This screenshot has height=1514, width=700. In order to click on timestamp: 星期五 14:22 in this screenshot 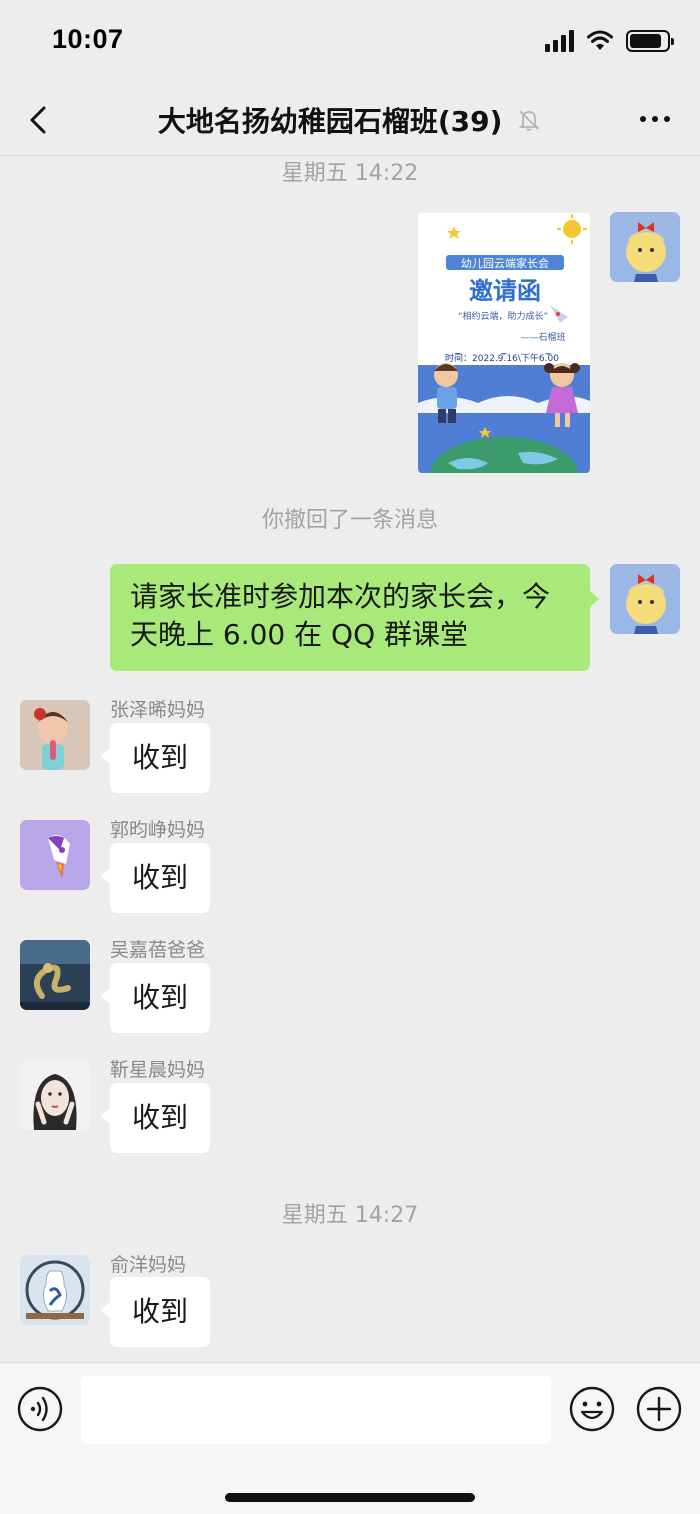, I will do `click(350, 173)`.